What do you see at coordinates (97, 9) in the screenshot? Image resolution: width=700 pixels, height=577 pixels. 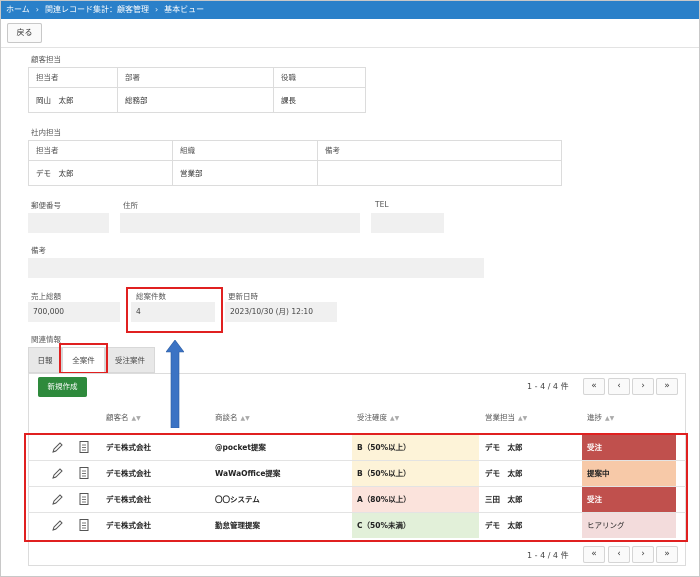 I see `breadcrumb-app: 関連レコード集計：顧客管理` at bounding box center [97, 9].